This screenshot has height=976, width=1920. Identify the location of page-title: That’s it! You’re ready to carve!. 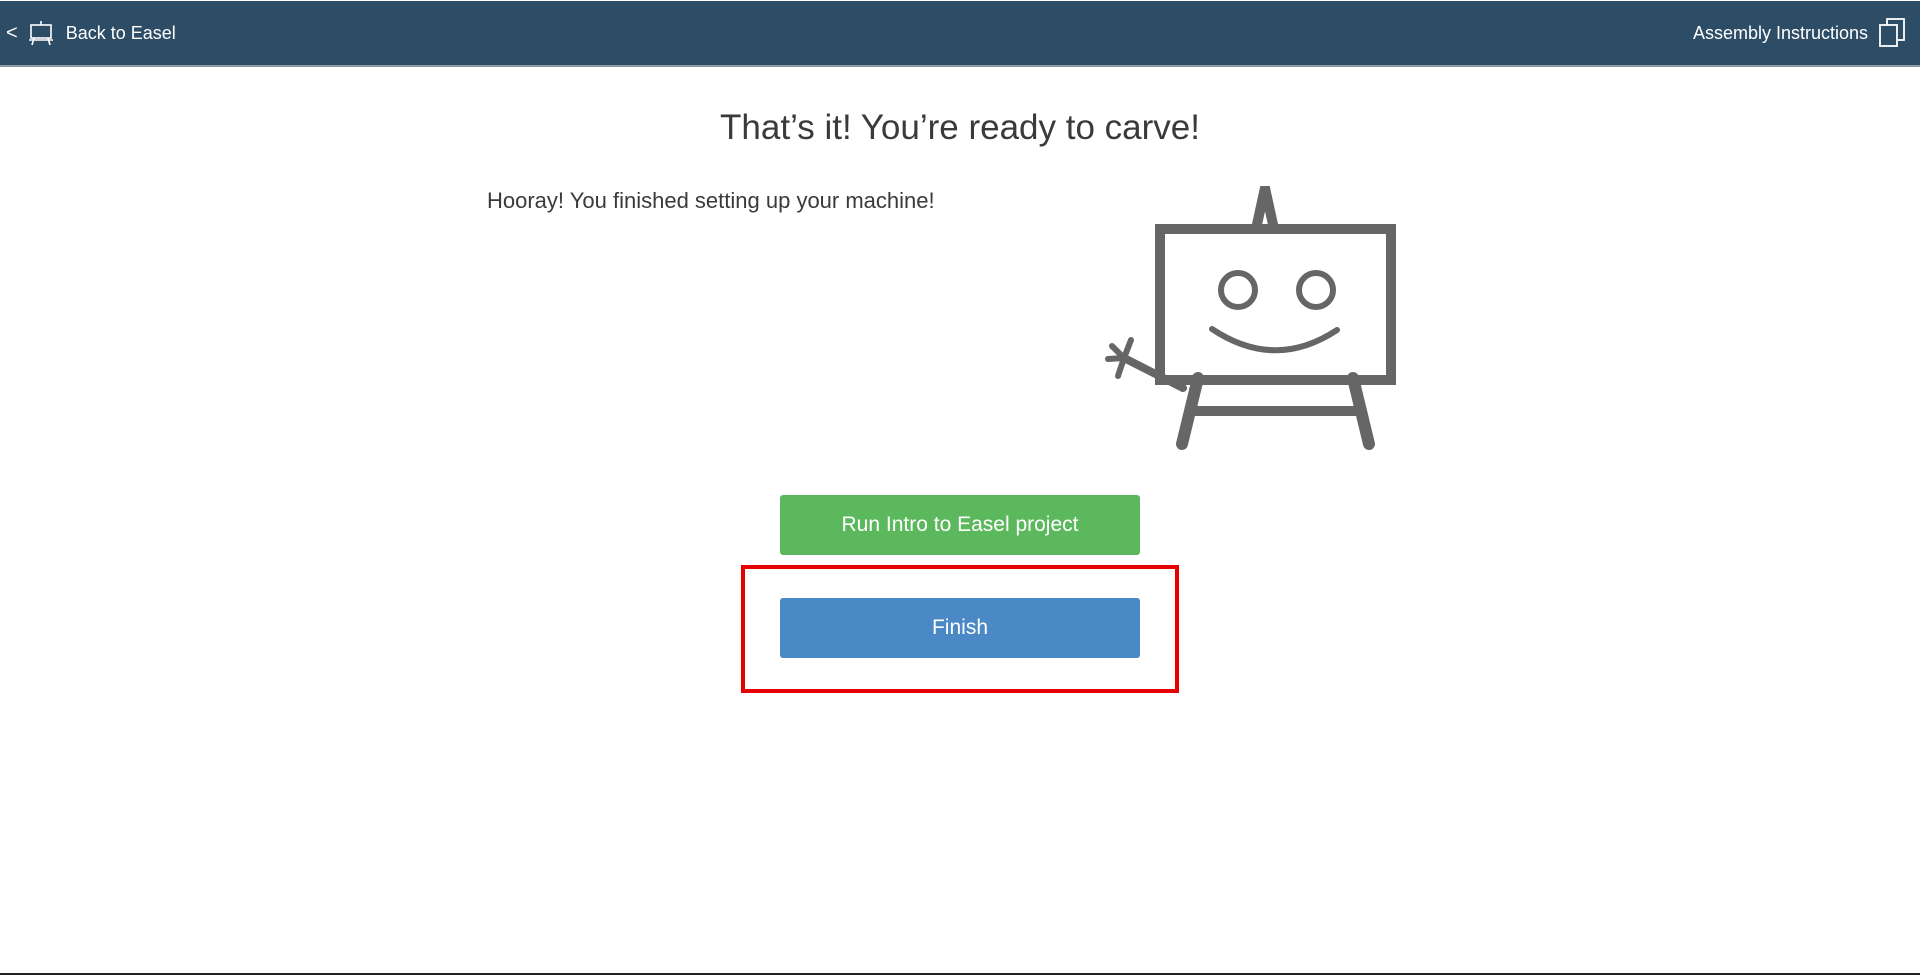
(960, 127).